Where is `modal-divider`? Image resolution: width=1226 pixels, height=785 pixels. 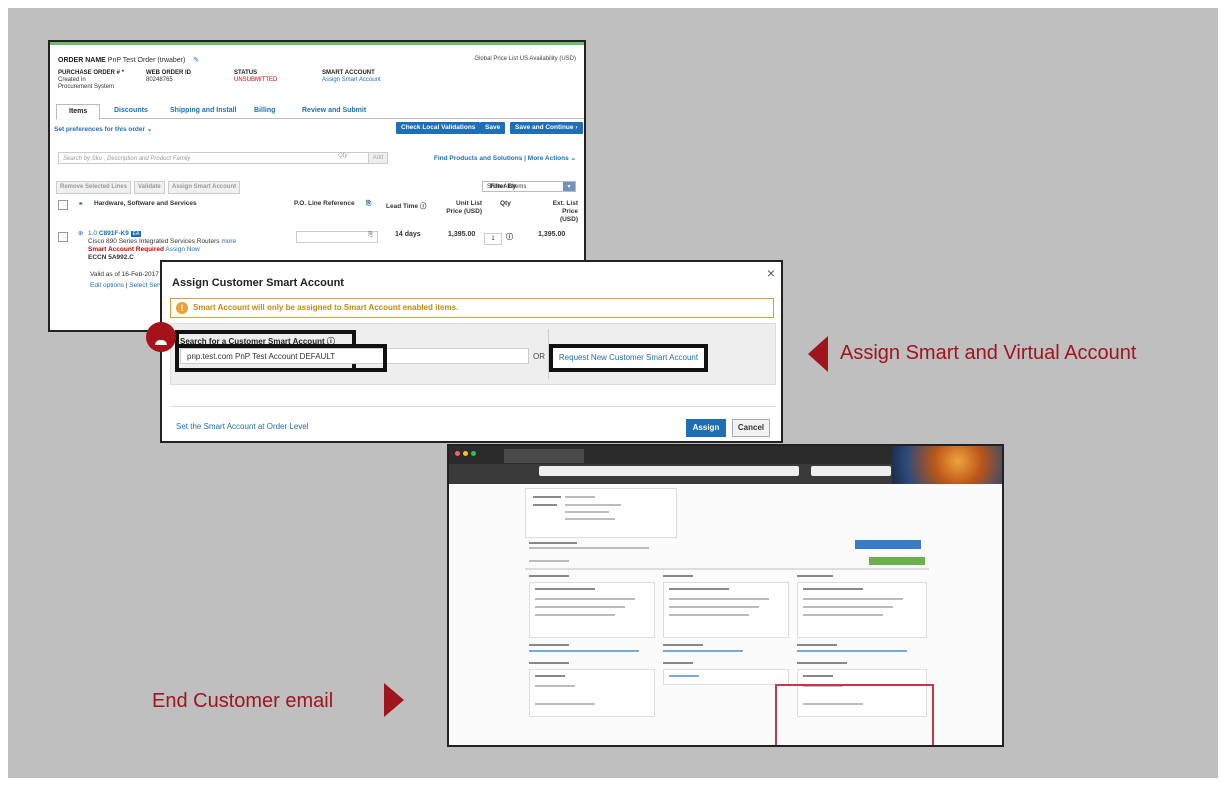
modal-divider is located at coordinates (473, 406).